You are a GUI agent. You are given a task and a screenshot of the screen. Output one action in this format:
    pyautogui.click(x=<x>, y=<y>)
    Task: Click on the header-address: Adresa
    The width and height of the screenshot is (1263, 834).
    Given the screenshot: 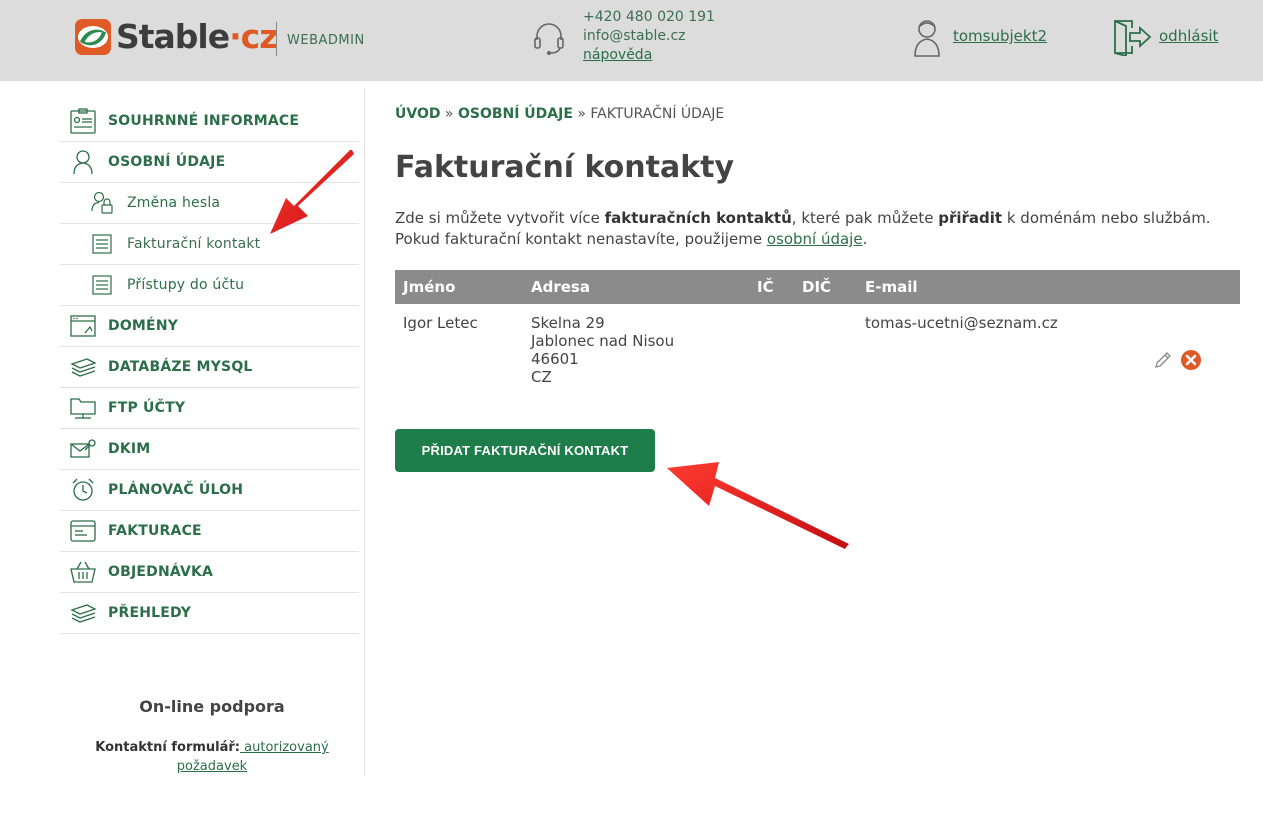 What is the action you would take?
    pyautogui.click(x=560, y=287)
    